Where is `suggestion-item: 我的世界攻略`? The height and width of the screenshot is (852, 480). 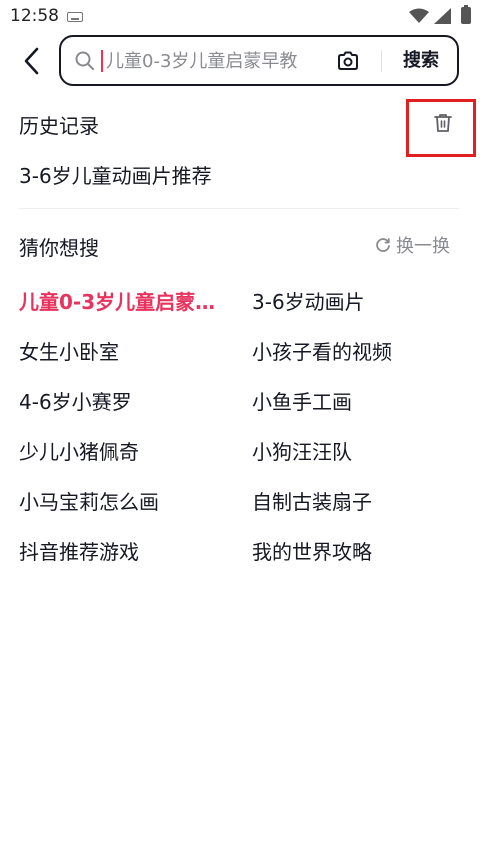 suggestion-item: 我的世界攻略 is located at coordinates (312, 550).